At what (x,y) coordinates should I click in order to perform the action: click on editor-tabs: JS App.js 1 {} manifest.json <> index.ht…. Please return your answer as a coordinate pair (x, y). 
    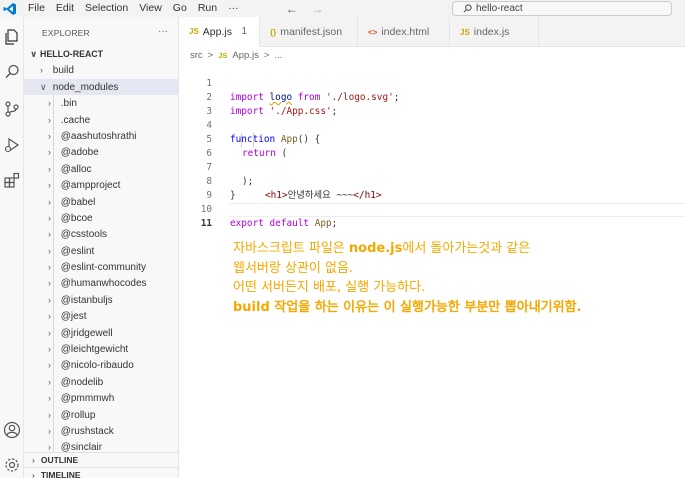
    Looking at the image, I should click on (432, 32).